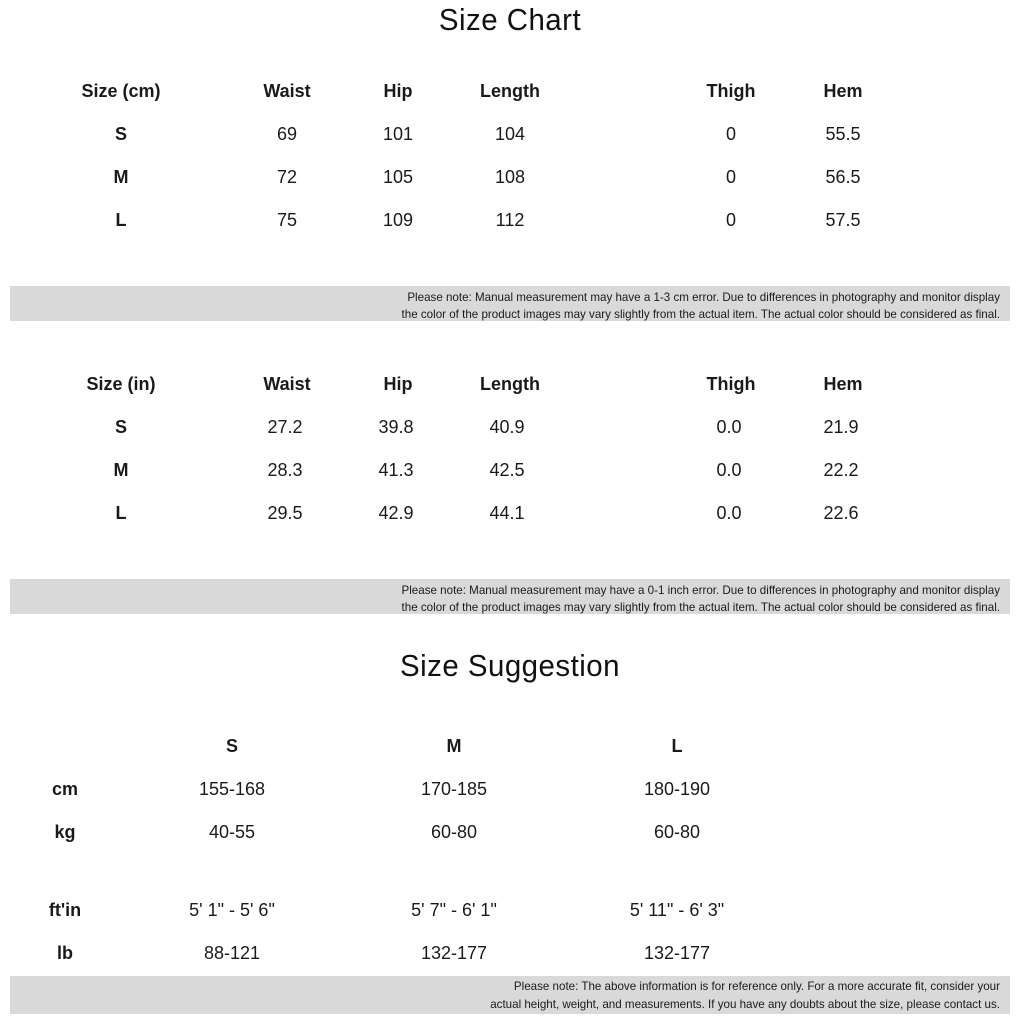 The height and width of the screenshot is (1024, 1020). What do you see at coordinates (507, 427) in the screenshot?
I see `length-value: 40.9` at bounding box center [507, 427].